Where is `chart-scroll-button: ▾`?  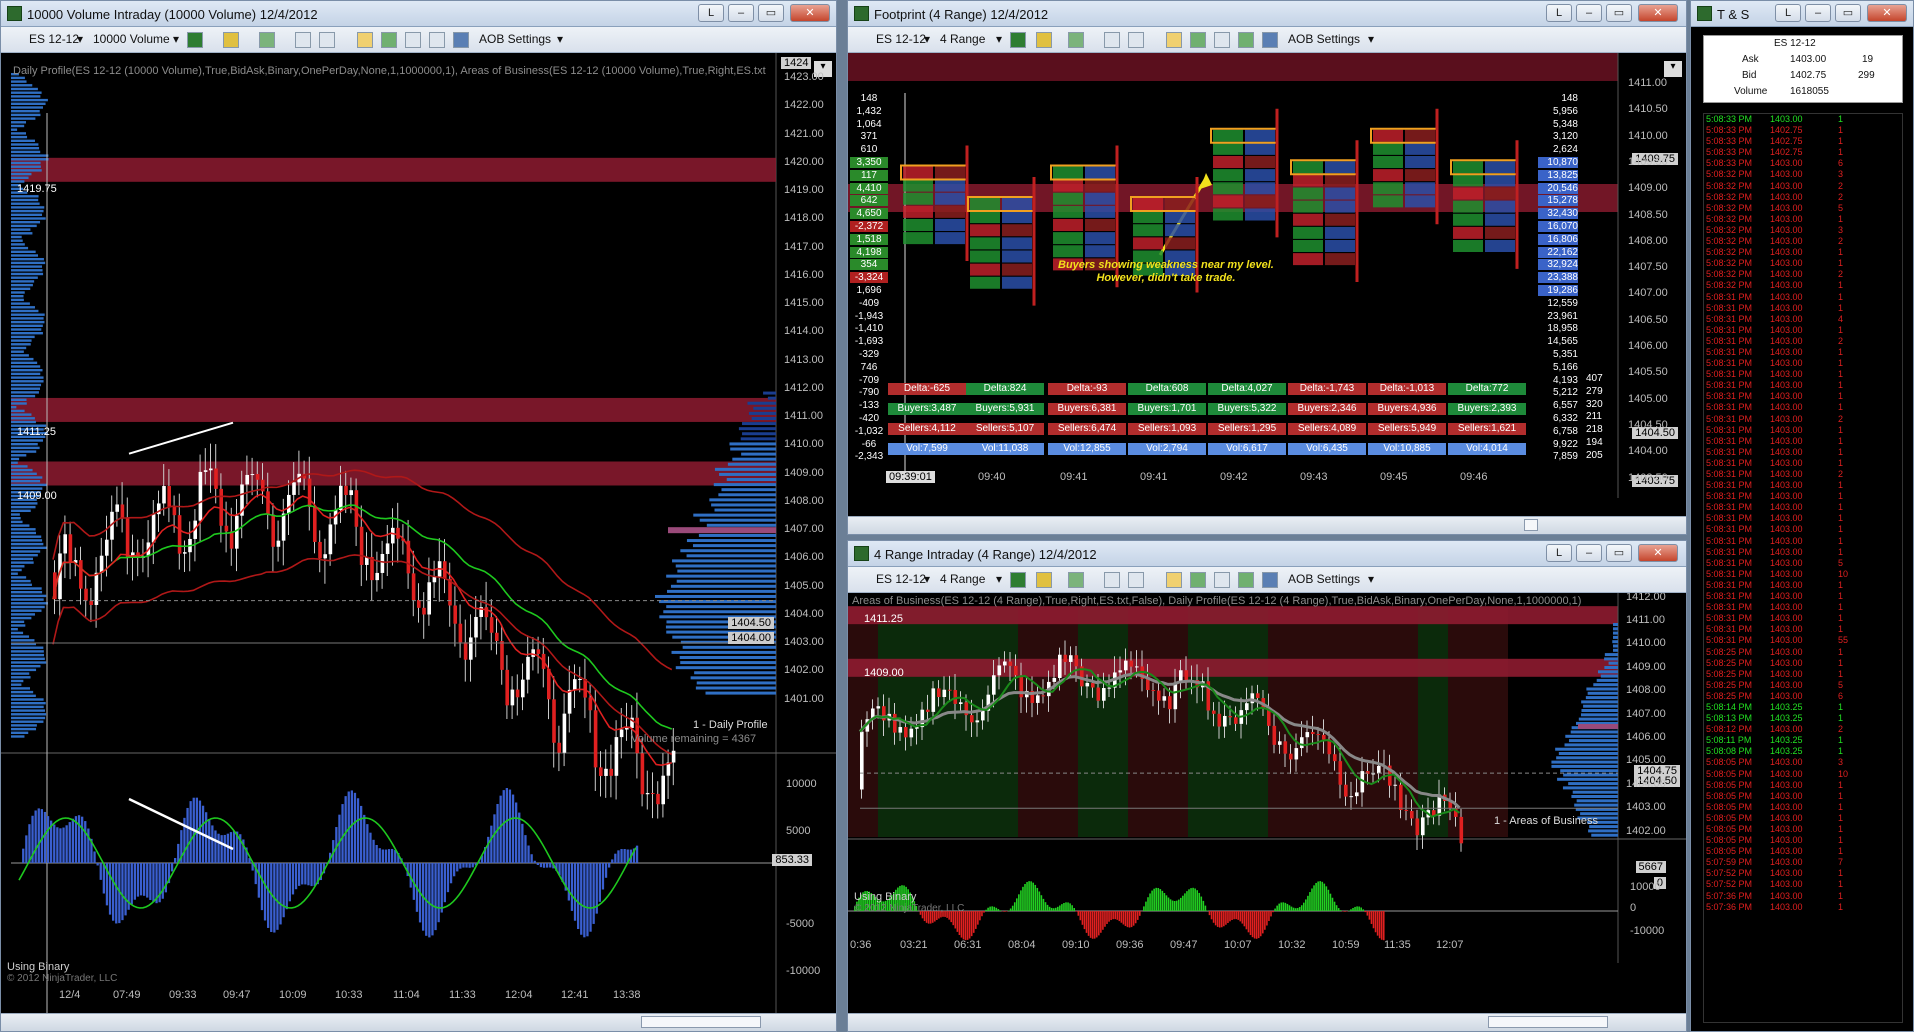 chart-scroll-button: ▾ is located at coordinates (1673, 69).